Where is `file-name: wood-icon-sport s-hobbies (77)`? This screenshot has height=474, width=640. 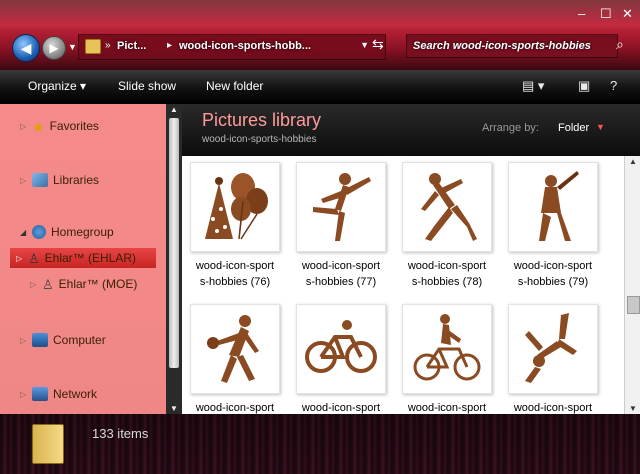
file-name: wood-icon-sport s-hobbies (77) is located at coordinates (341, 274).